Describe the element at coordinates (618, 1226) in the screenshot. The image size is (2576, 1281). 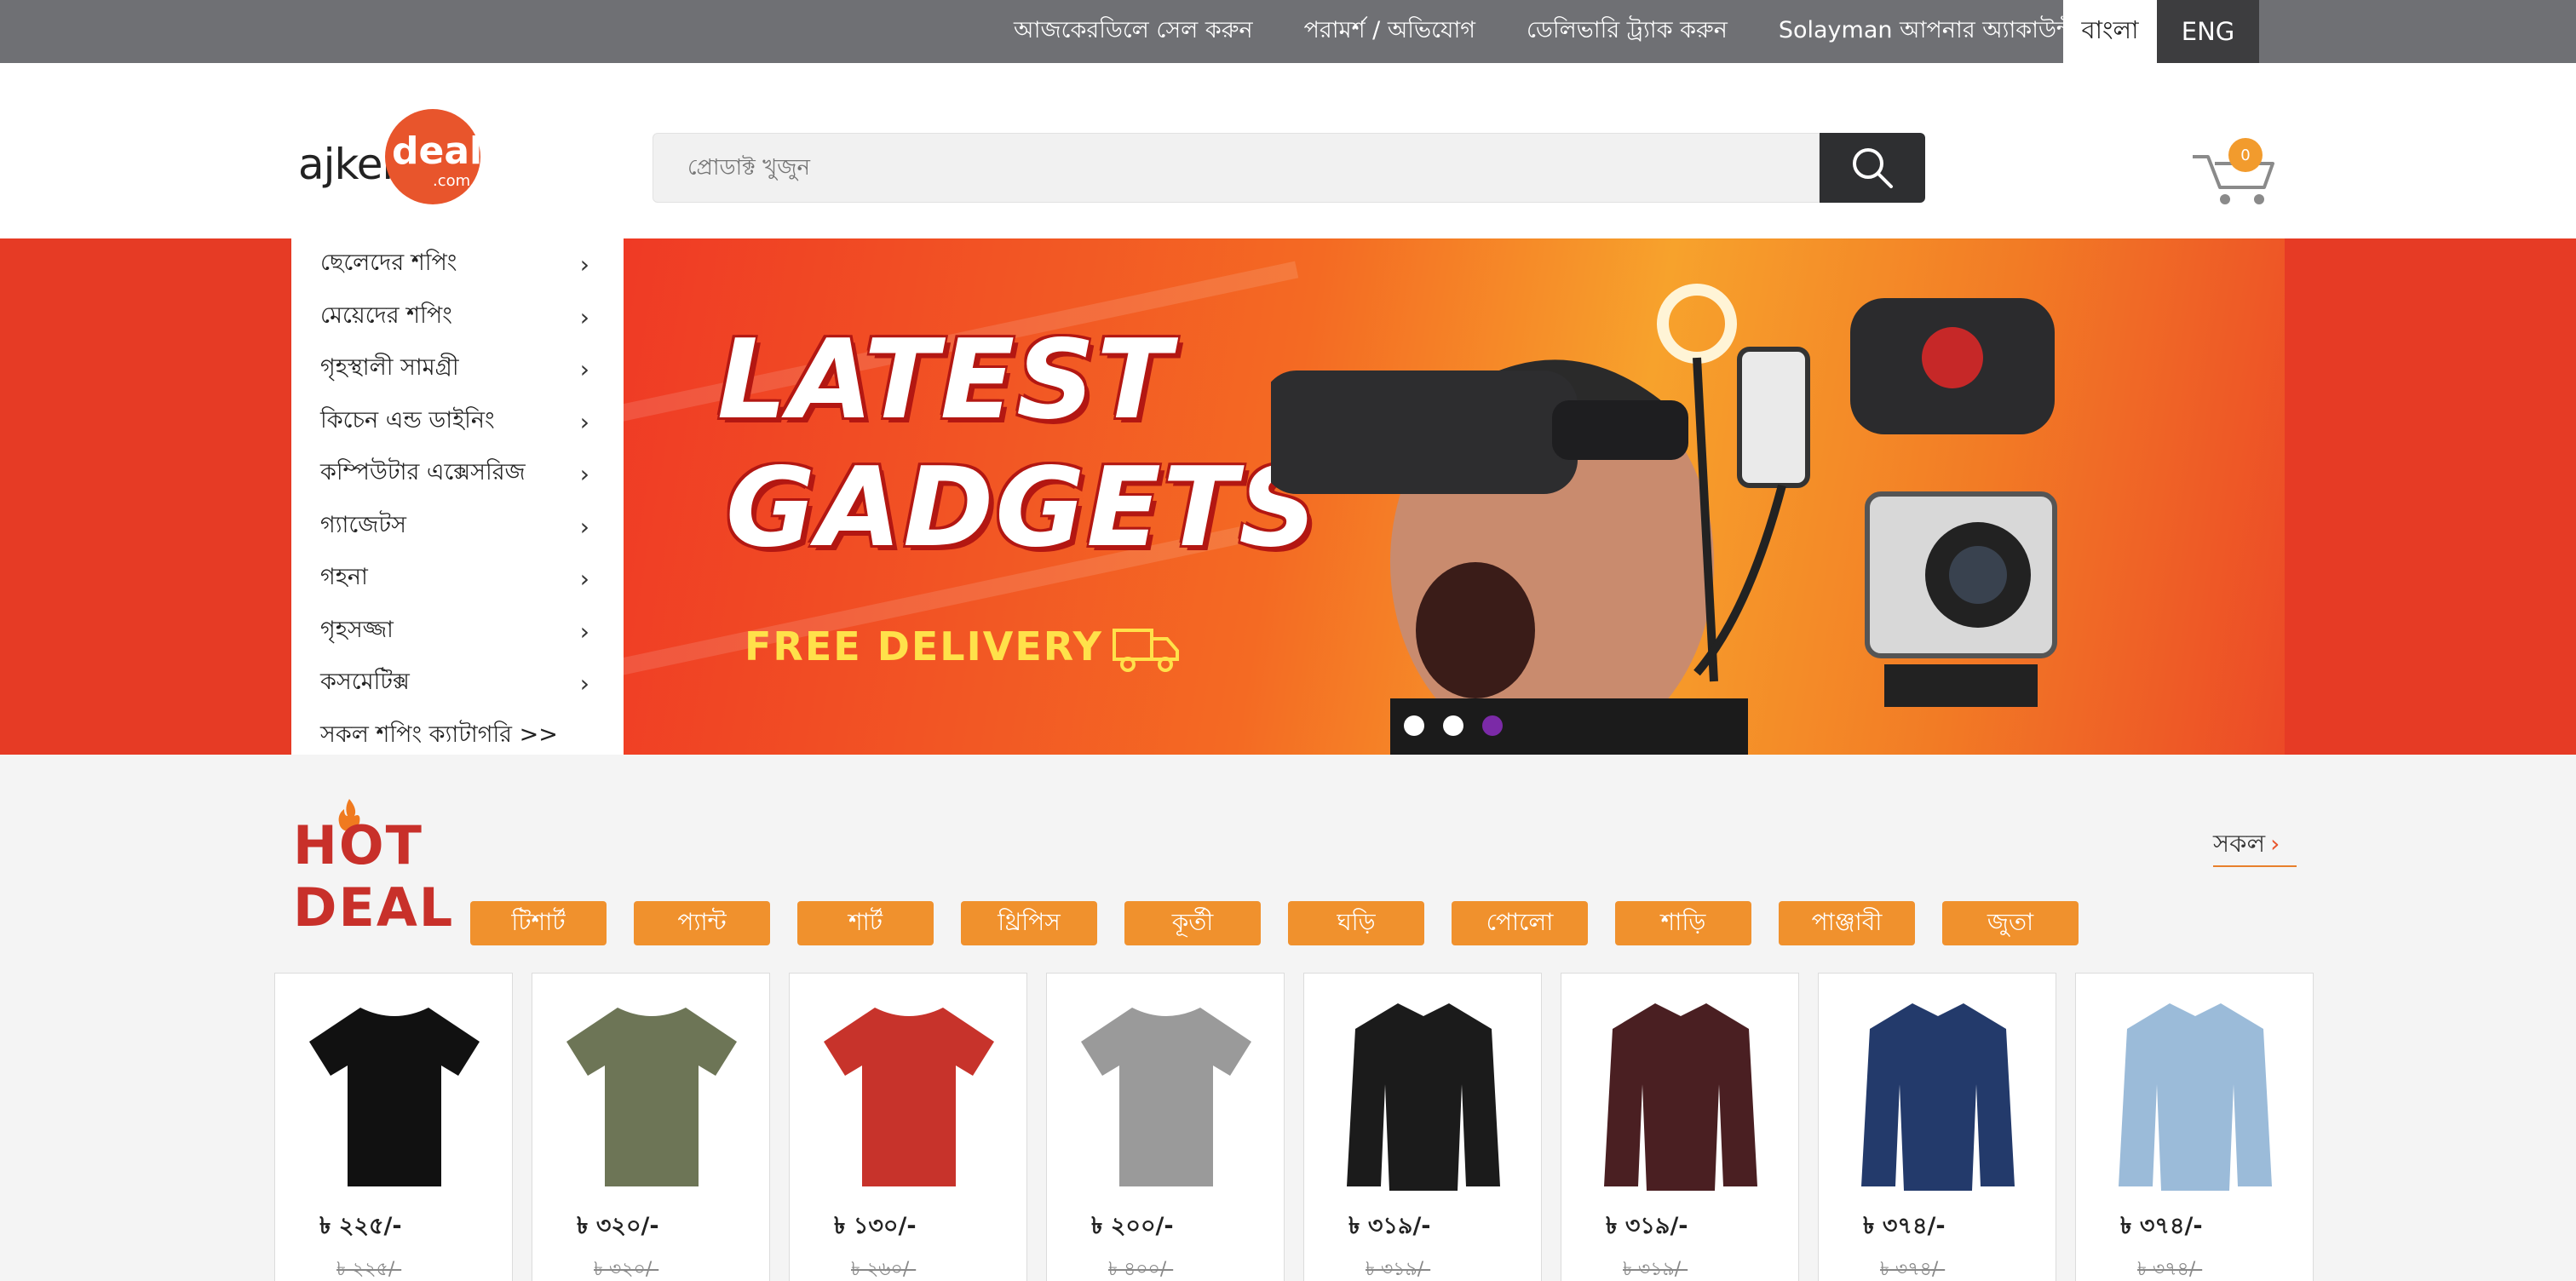
I see `product-price: ৳ ৩২০/-` at that location.